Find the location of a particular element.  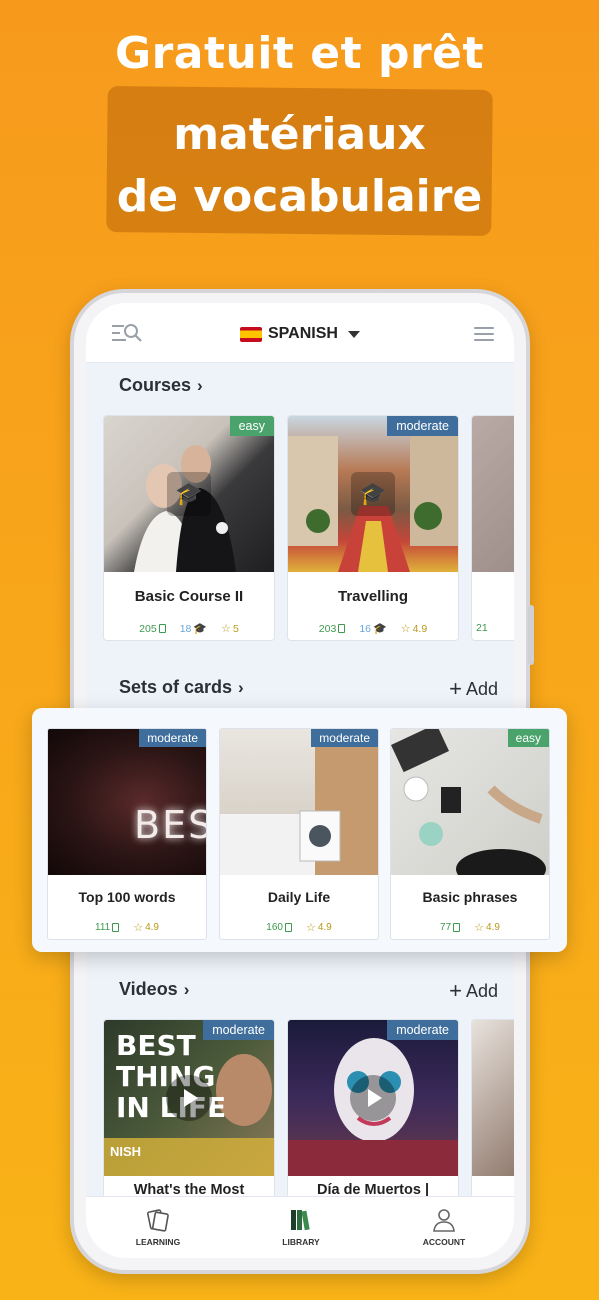

video-card: moderate Día de Muertos | is located at coordinates (373, 1119).